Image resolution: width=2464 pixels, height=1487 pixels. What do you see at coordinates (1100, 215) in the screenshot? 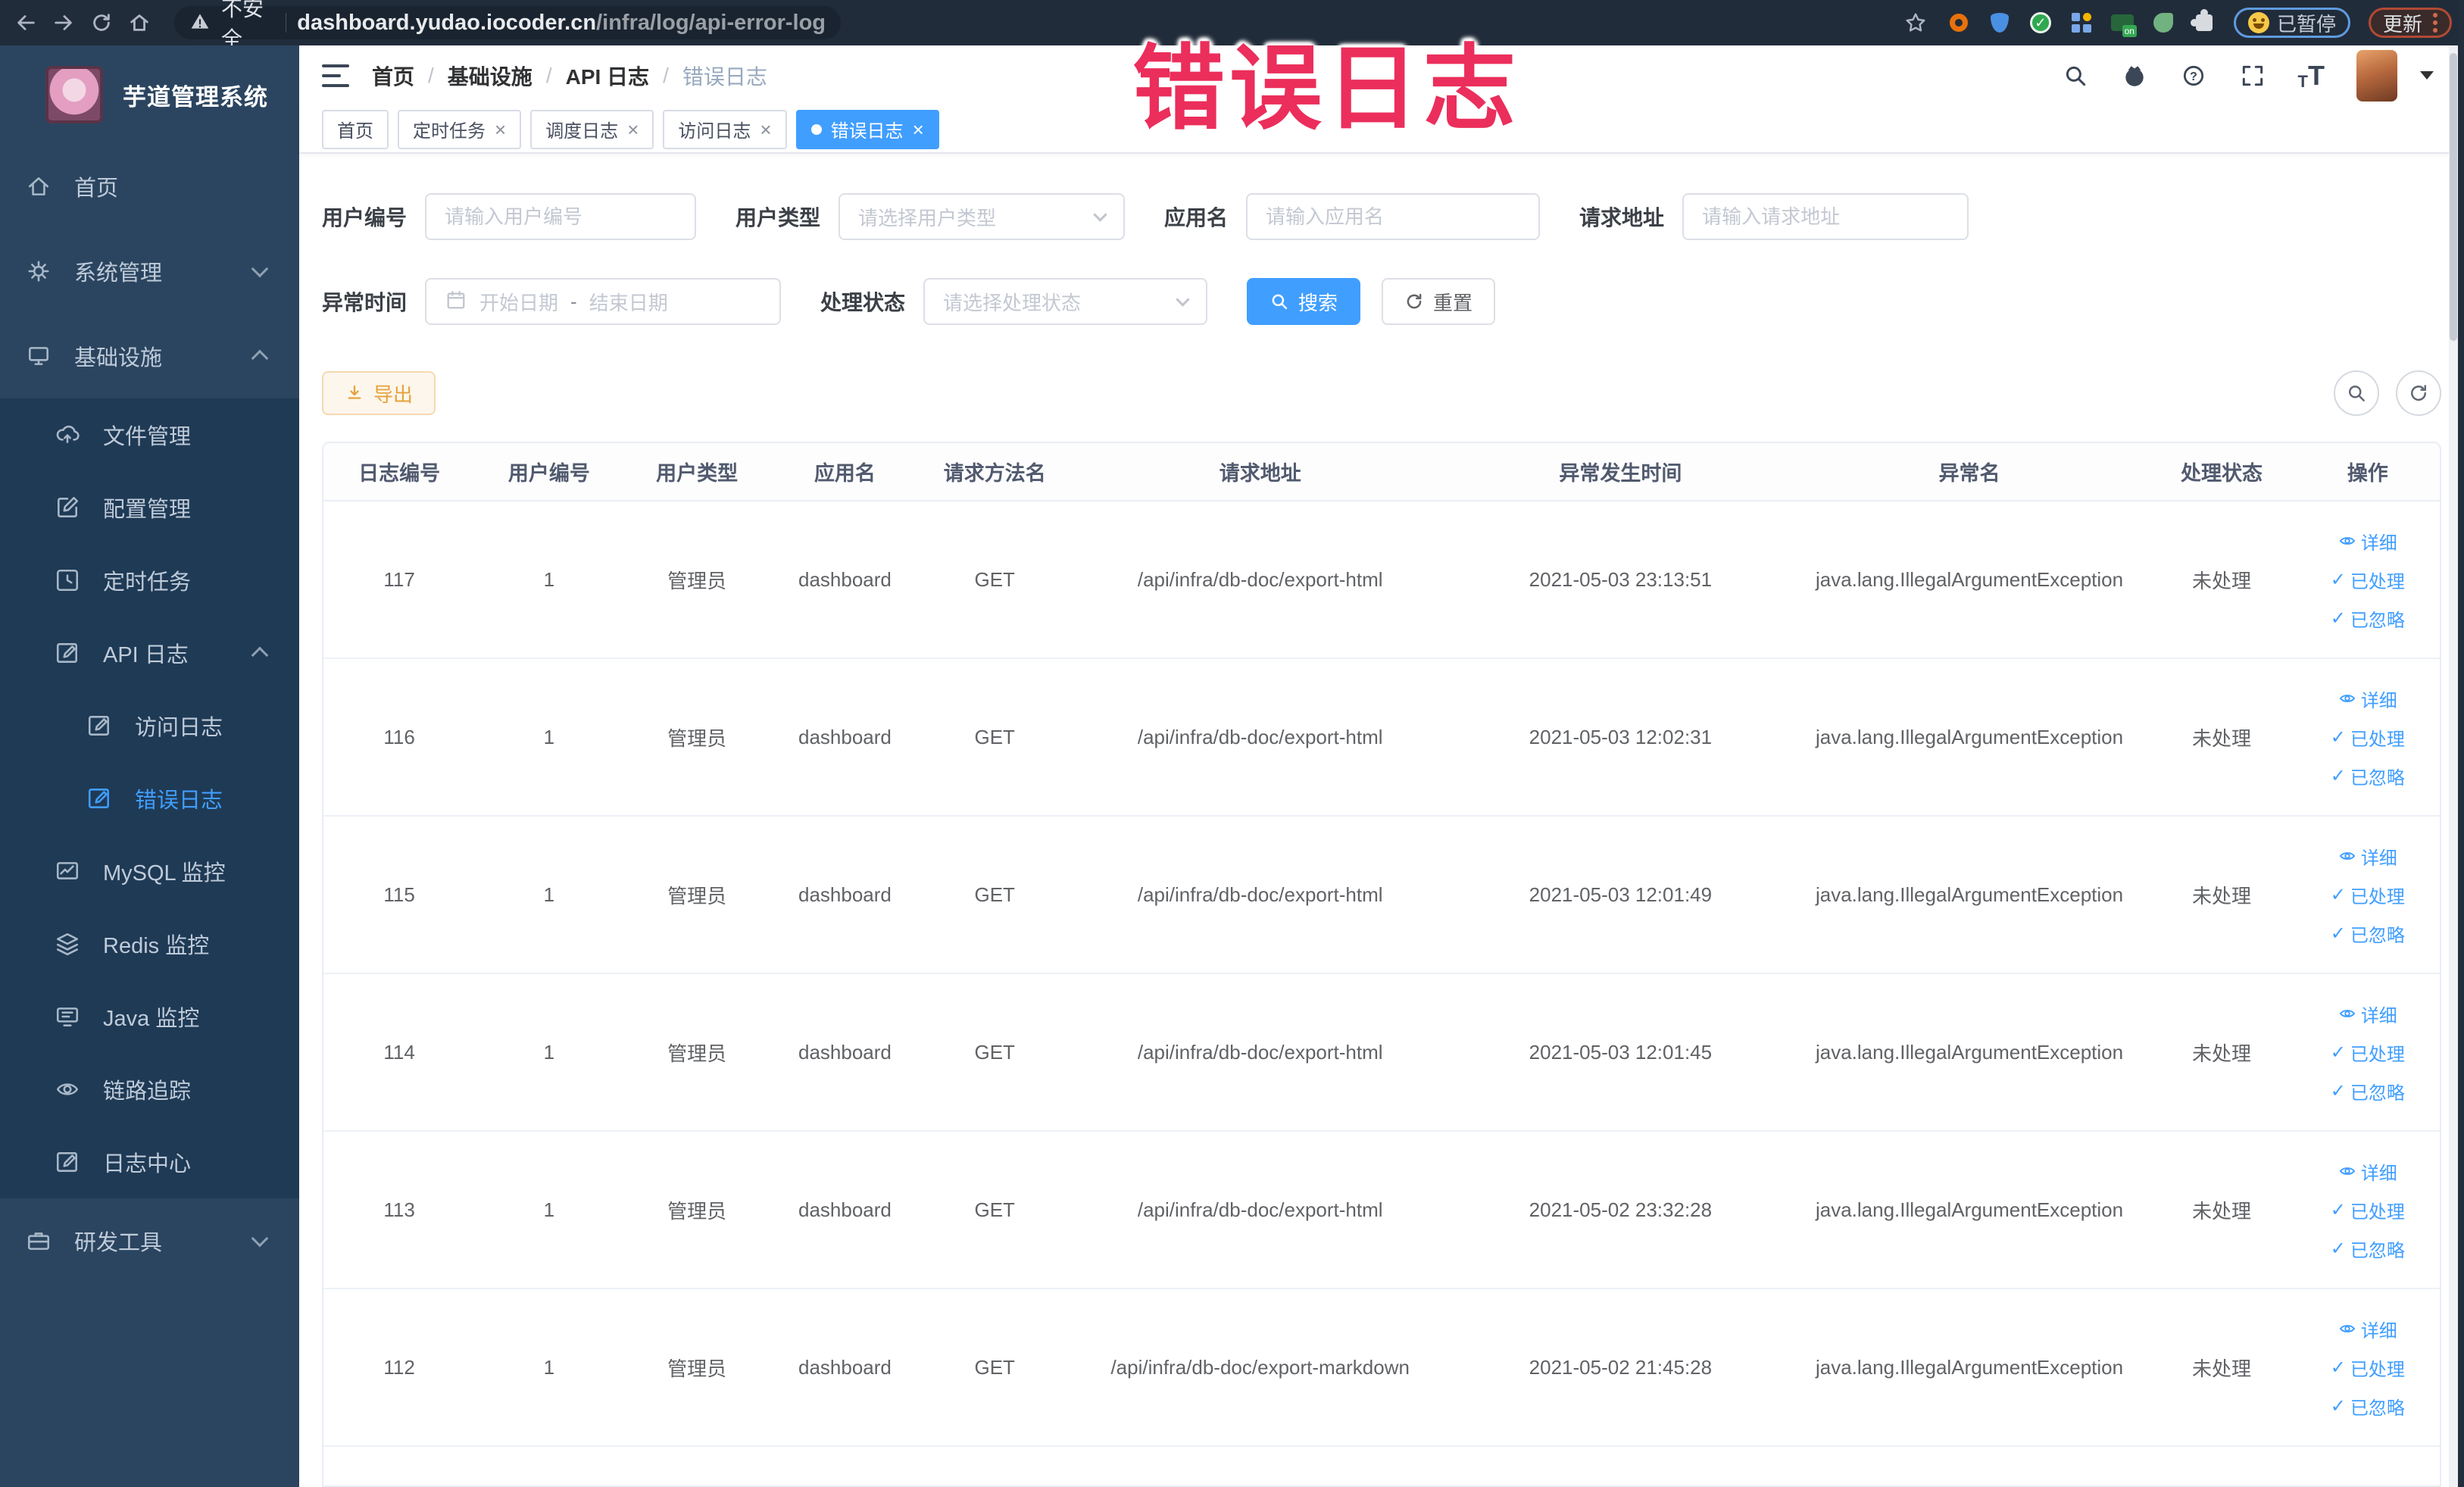
I see `chevron-down-icon` at bounding box center [1100, 215].